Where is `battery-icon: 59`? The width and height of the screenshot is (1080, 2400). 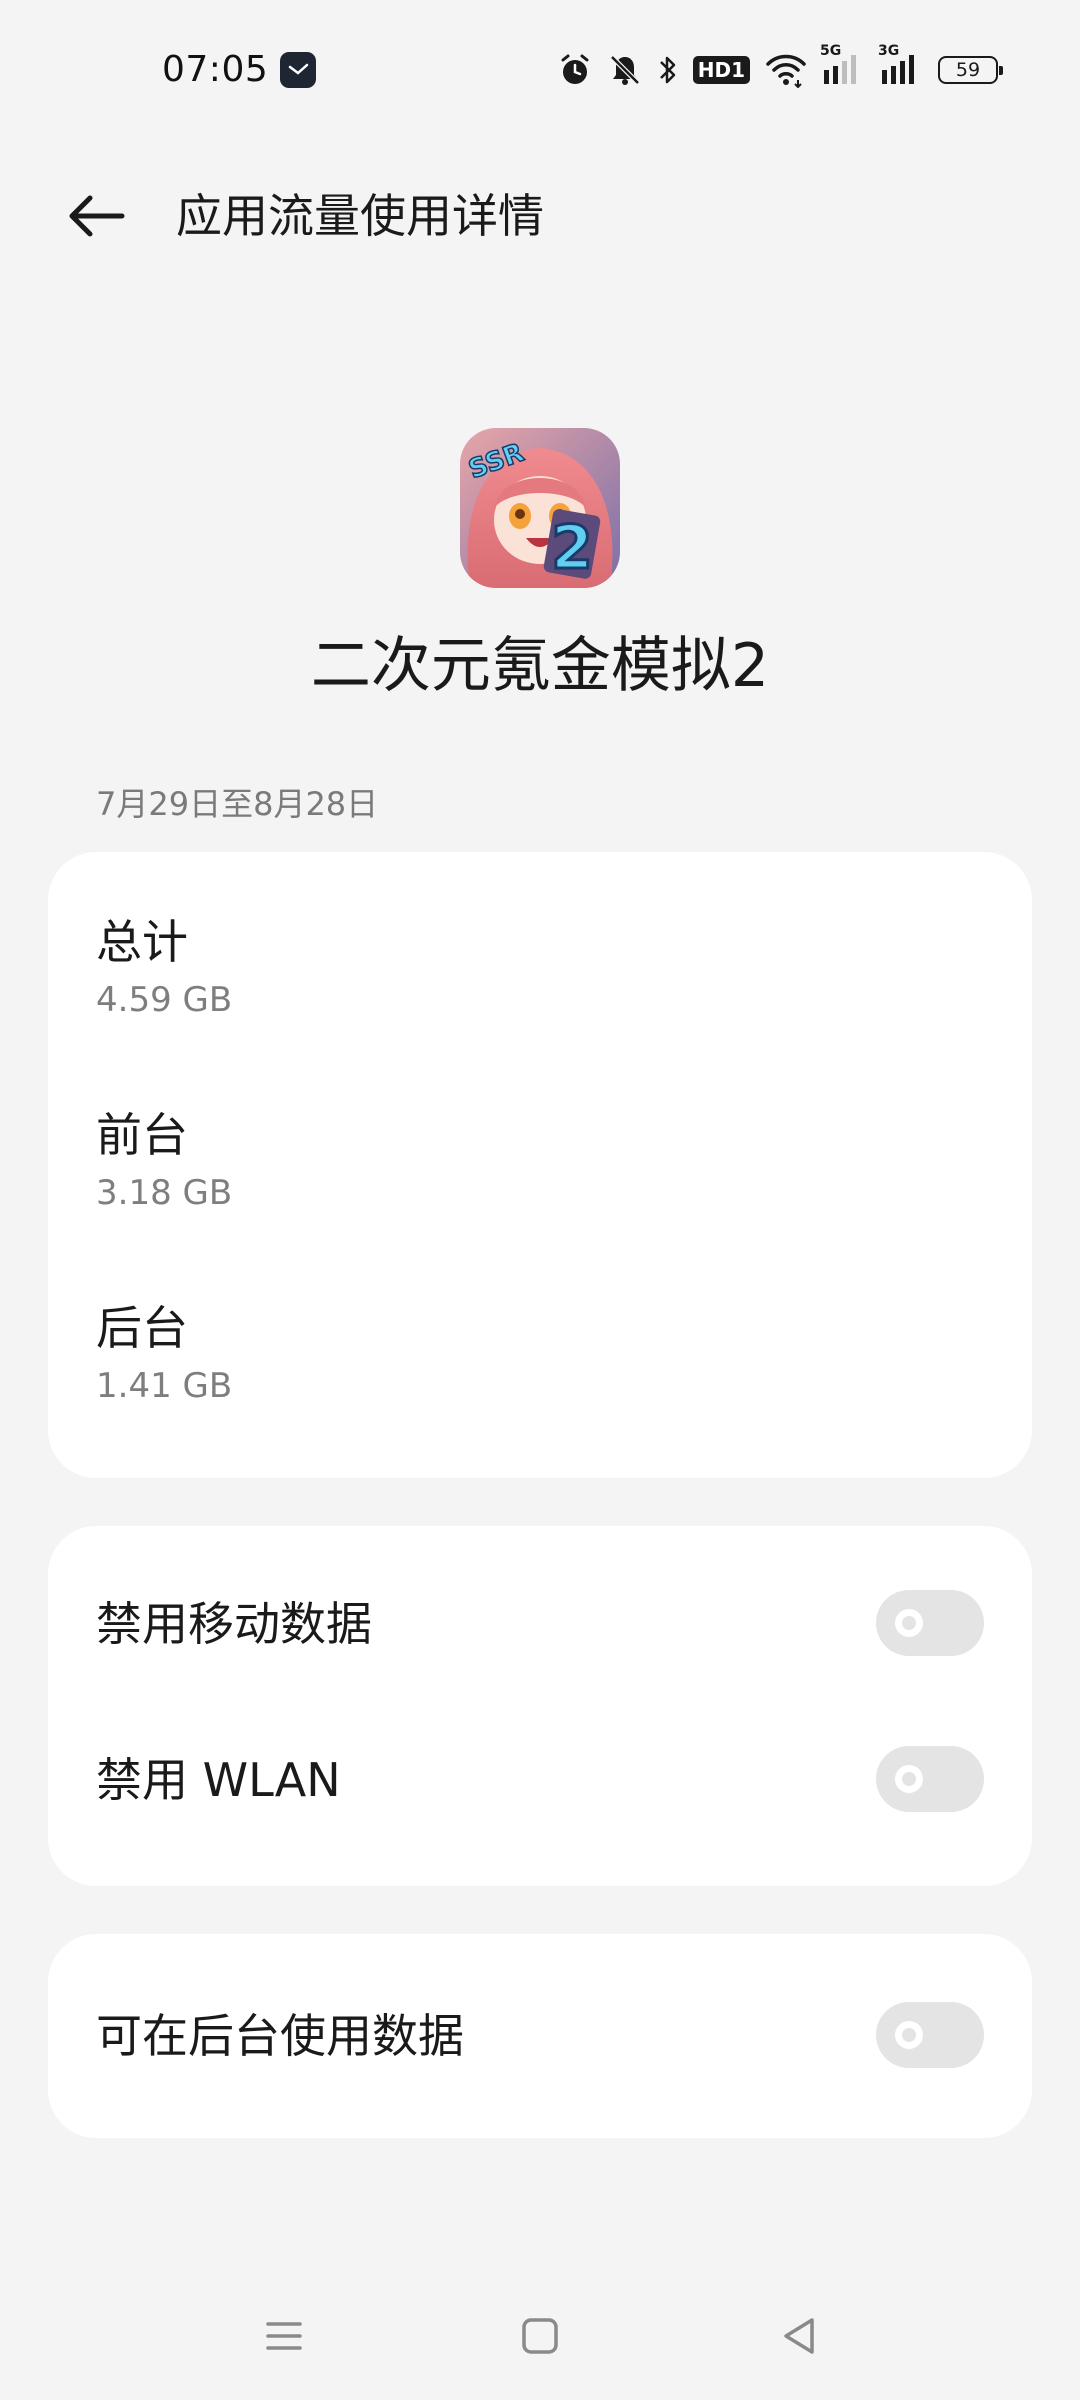
battery-icon: 59 is located at coordinates (970, 70).